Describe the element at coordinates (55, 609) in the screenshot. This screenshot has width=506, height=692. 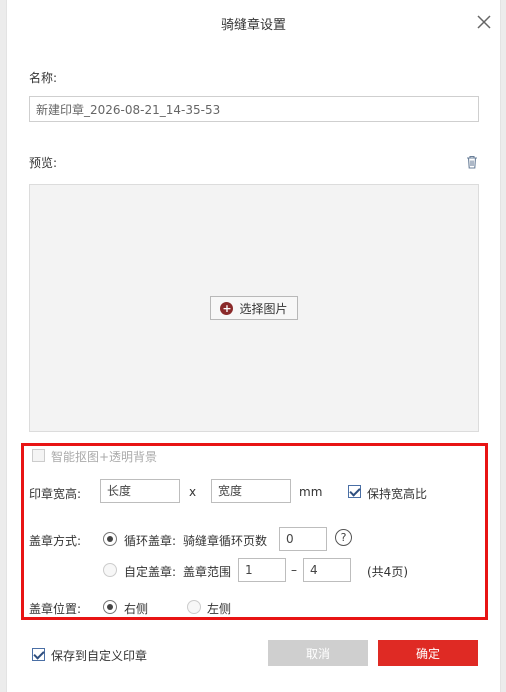
I see `position-label: 盖章位置:` at that location.